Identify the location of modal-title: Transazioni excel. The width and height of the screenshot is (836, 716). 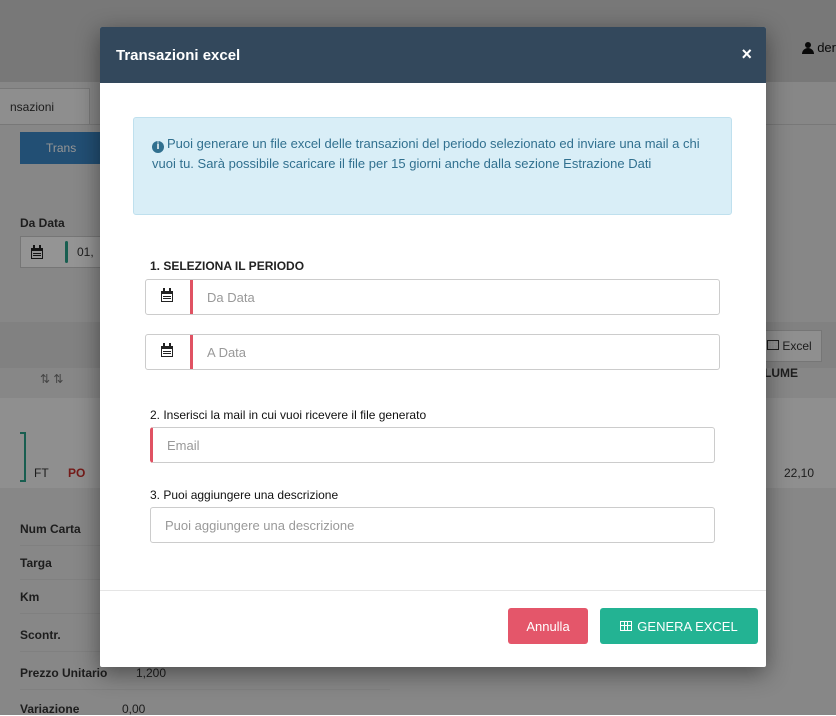
(178, 55).